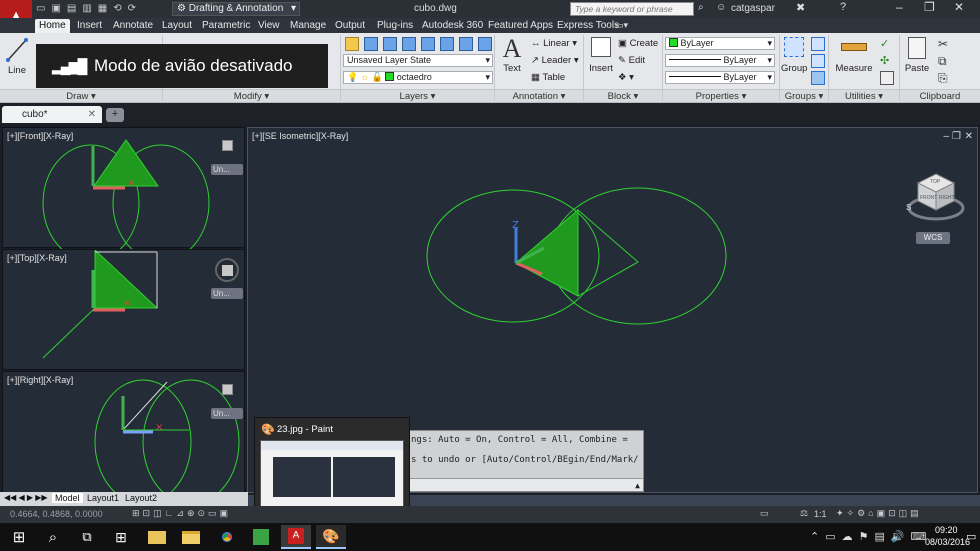 This screenshot has width=980, height=551. I want to click on insert-button: Insert, so click(601, 61).